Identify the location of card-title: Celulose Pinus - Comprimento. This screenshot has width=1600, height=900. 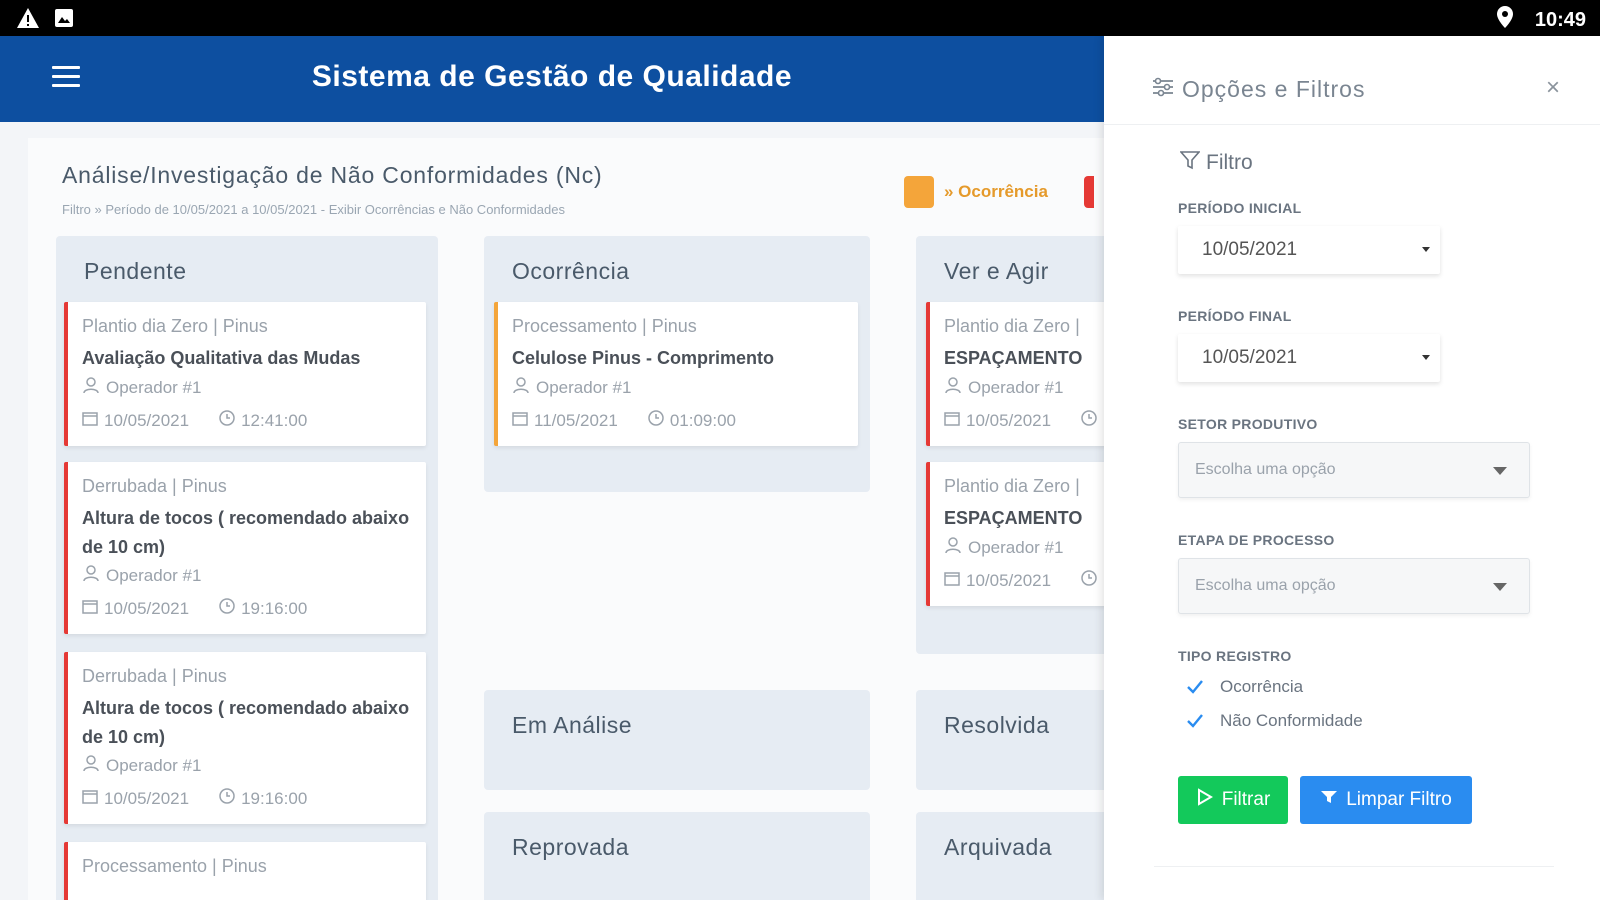
(643, 358).